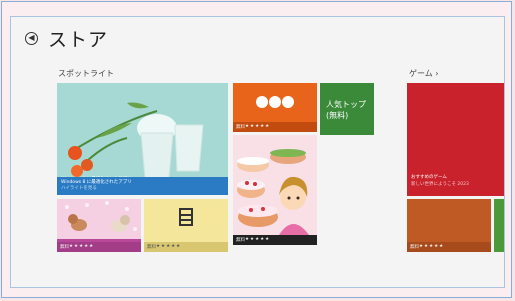 The image size is (515, 301). I want to click on spotlight-caption-line2: ハイライトを見る, so click(79, 188).